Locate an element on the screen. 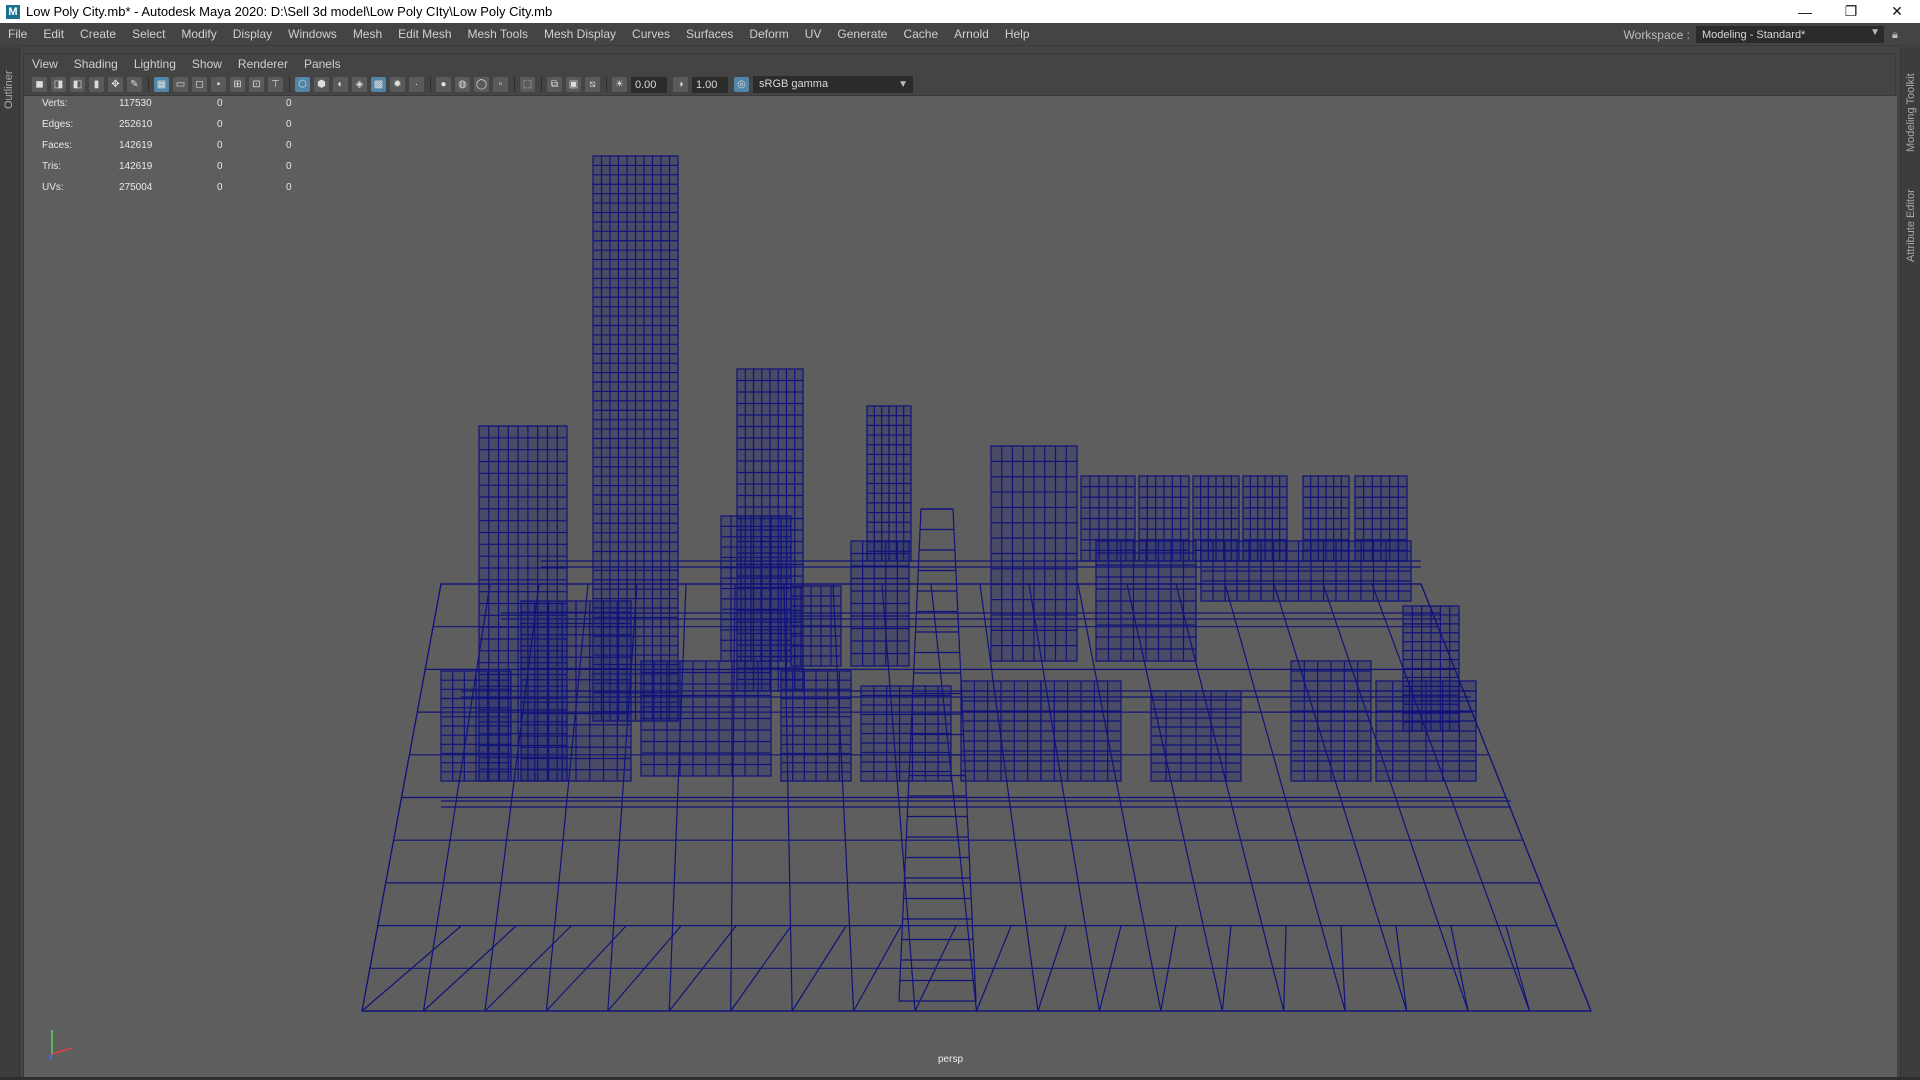 The height and width of the screenshot is (1080, 1920). menu-modify: Modify is located at coordinates (198, 34).